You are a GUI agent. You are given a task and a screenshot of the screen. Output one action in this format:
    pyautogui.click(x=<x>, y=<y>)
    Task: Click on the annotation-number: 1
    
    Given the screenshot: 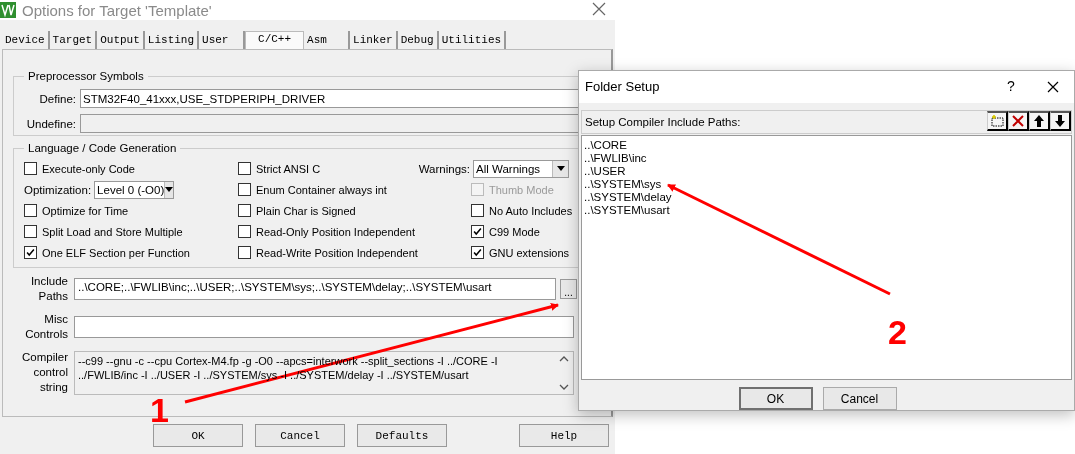 What is the action you would take?
    pyautogui.click(x=159, y=410)
    